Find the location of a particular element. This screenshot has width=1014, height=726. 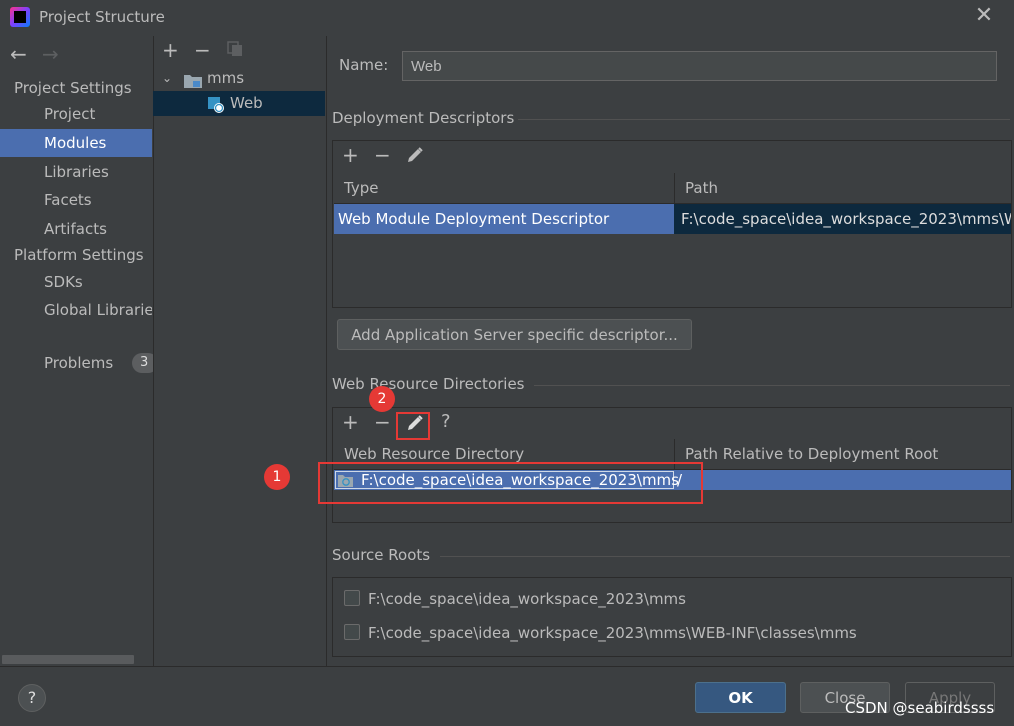

remove-web-resource-button: − is located at coordinates (382, 422).